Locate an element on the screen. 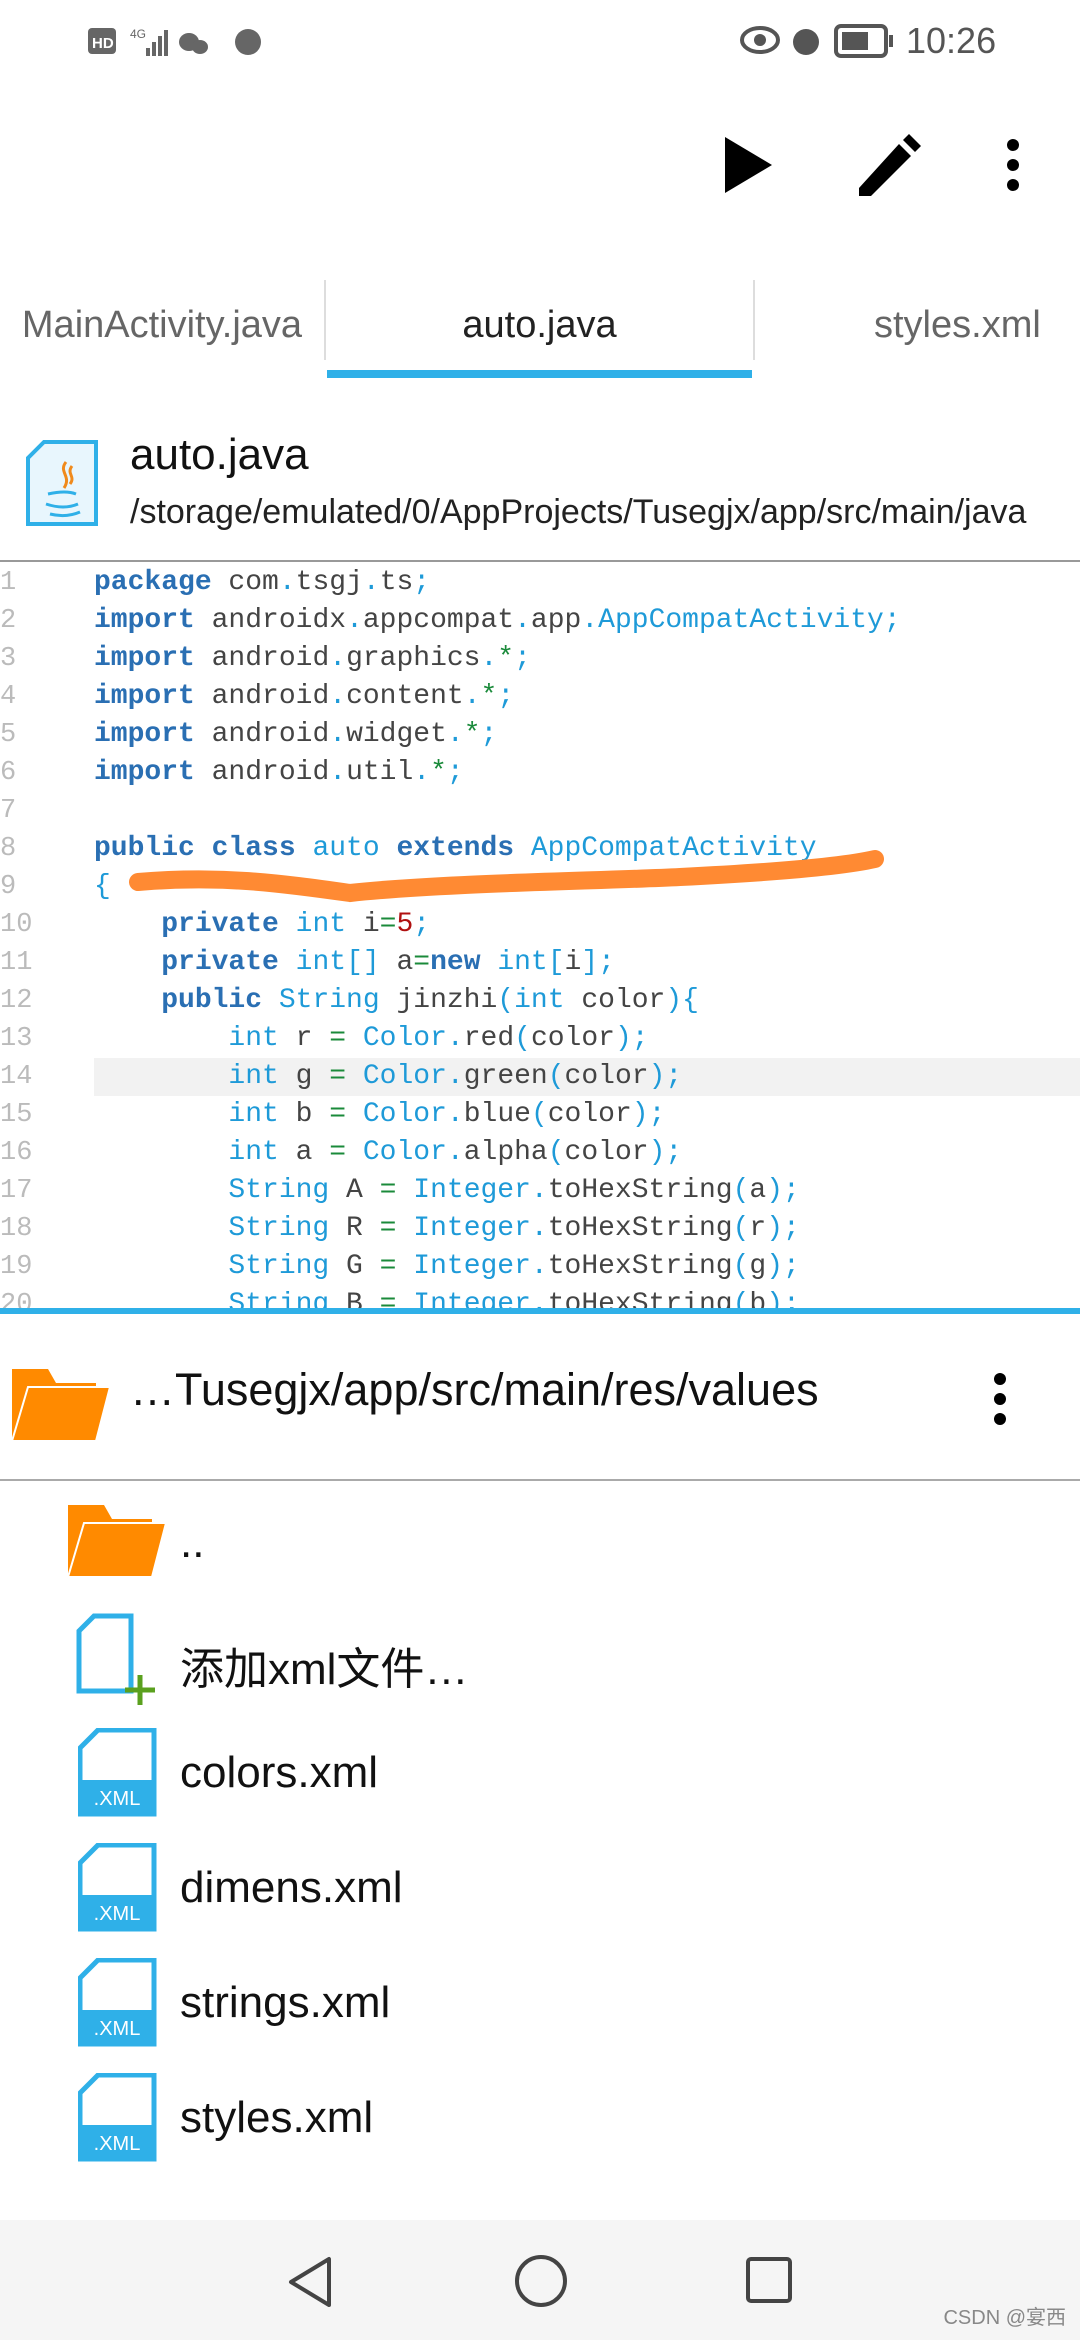  line-number: 3 is located at coordinates (8, 659).